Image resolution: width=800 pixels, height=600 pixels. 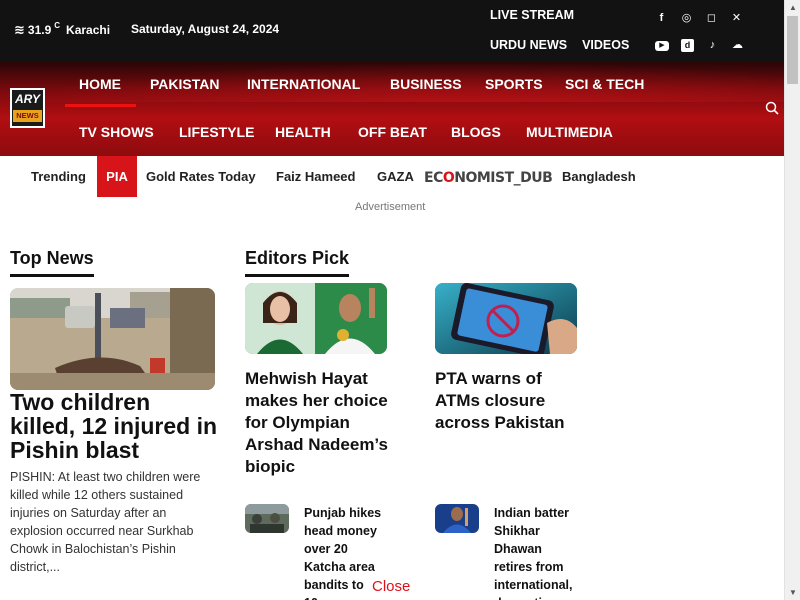 I want to click on punjab-story-thumbnail, so click(x=267, y=518).